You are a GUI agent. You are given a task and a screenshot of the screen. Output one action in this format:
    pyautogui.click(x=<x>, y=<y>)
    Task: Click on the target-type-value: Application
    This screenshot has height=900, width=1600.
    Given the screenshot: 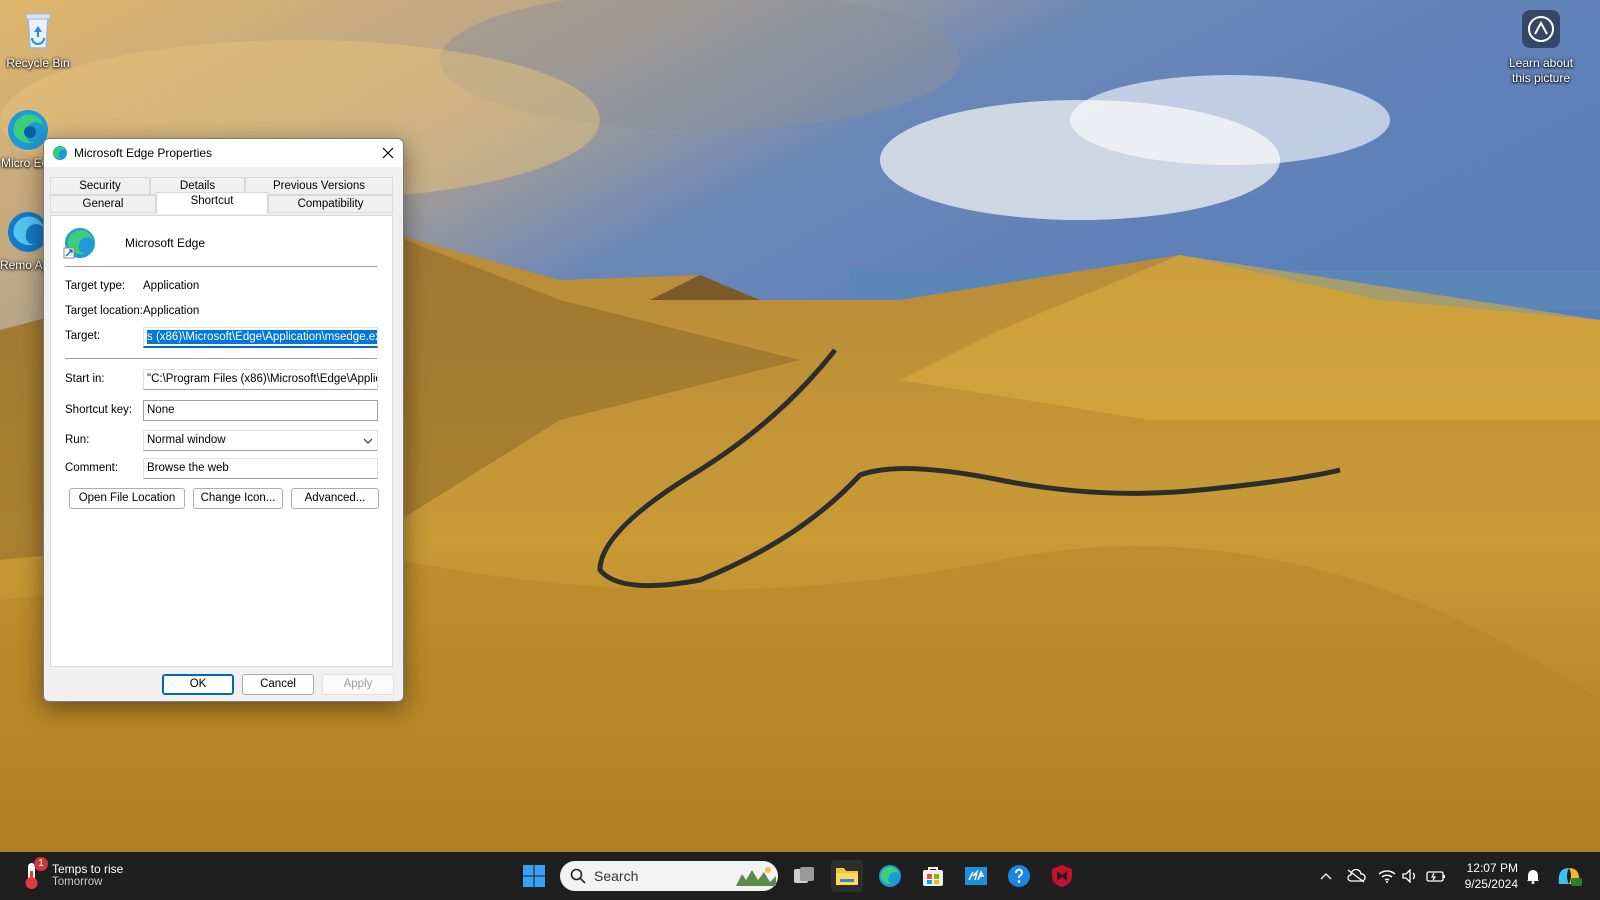 What is the action you would take?
    pyautogui.click(x=171, y=286)
    